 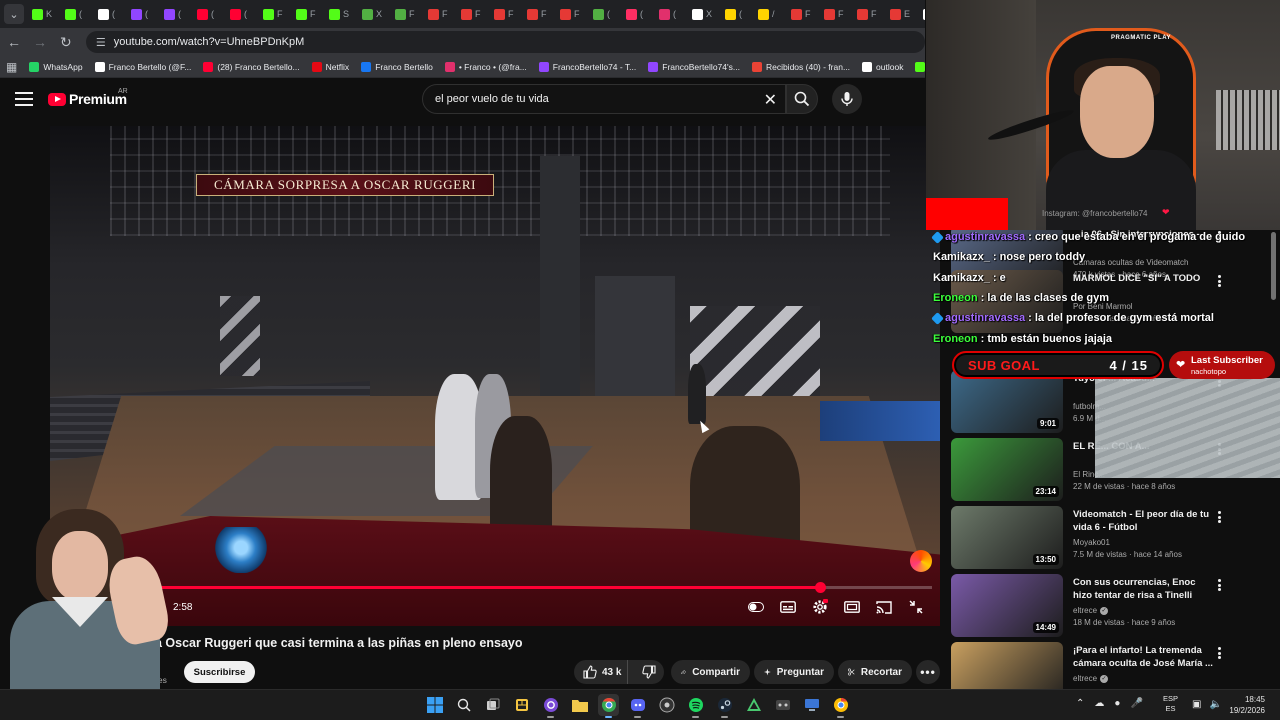 What do you see at coordinates (900, 14) in the screenshot?
I see `browser-tab: E` at bounding box center [900, 14].